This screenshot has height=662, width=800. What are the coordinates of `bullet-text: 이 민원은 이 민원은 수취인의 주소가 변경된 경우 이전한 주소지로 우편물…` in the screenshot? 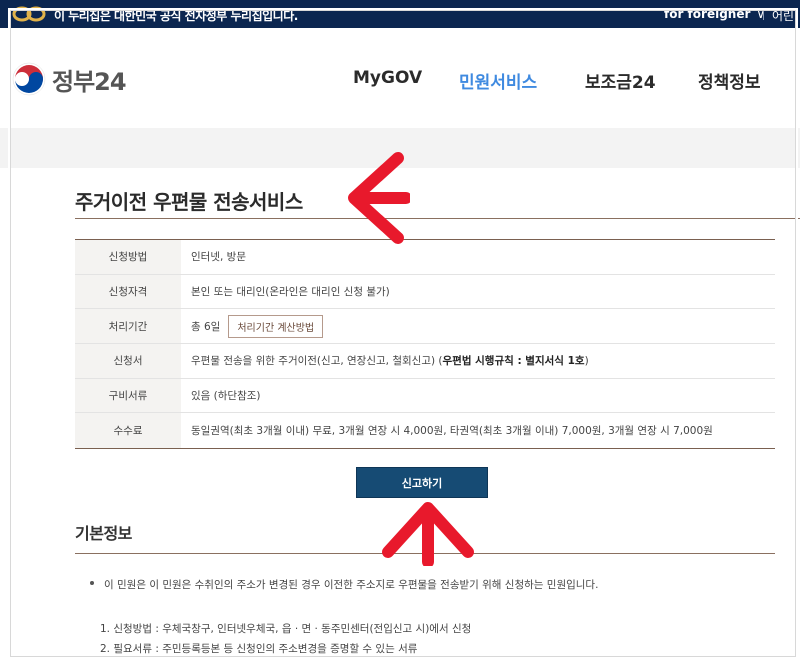 It's located at (351, 585).